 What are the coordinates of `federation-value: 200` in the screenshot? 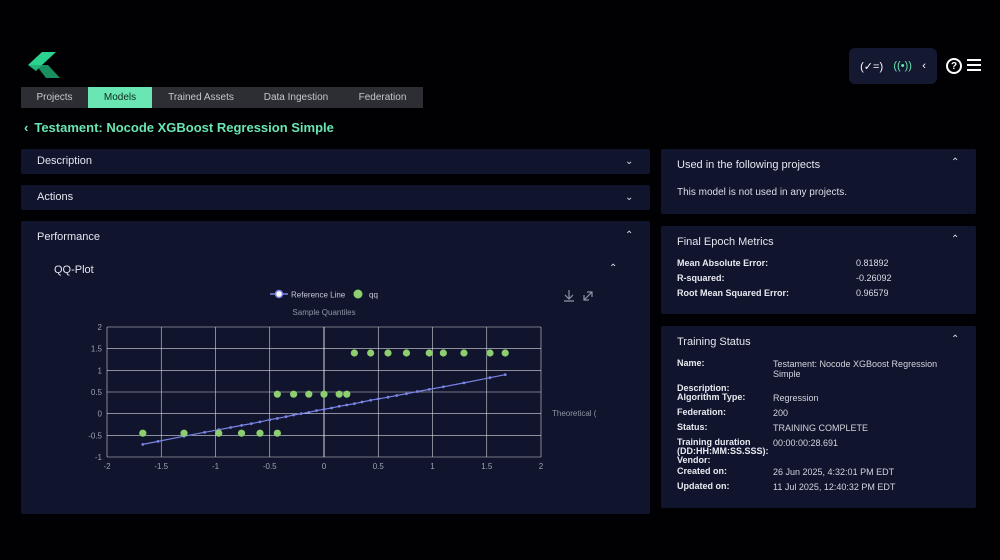 It's located at (781, 413).